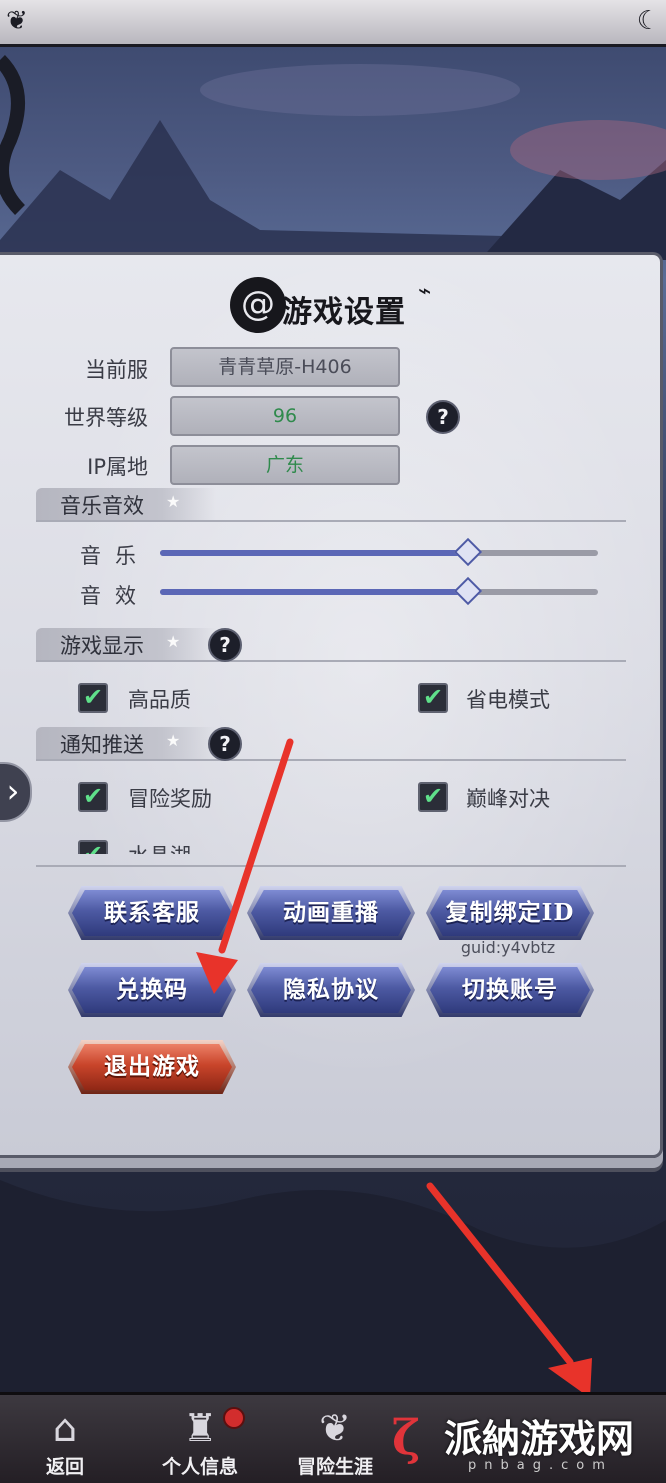  What do you see at coordinates (406, 1438) in the screenshot?
I see `watermark-logo-icon: ζ` at bounding box center [406, 1438].